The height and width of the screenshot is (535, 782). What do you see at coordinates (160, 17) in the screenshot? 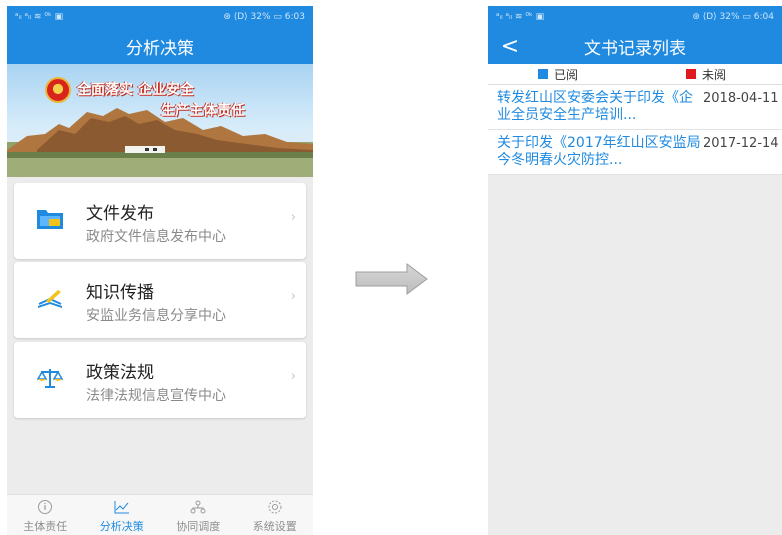
I see `status-bar: ᵃᵢₗ ᵃᵢₗ ≋ ⁰ᵏ ▣ ⊛ ⟨D⟩ 32% ▭ 6:03` at bounding box center [160, 17].